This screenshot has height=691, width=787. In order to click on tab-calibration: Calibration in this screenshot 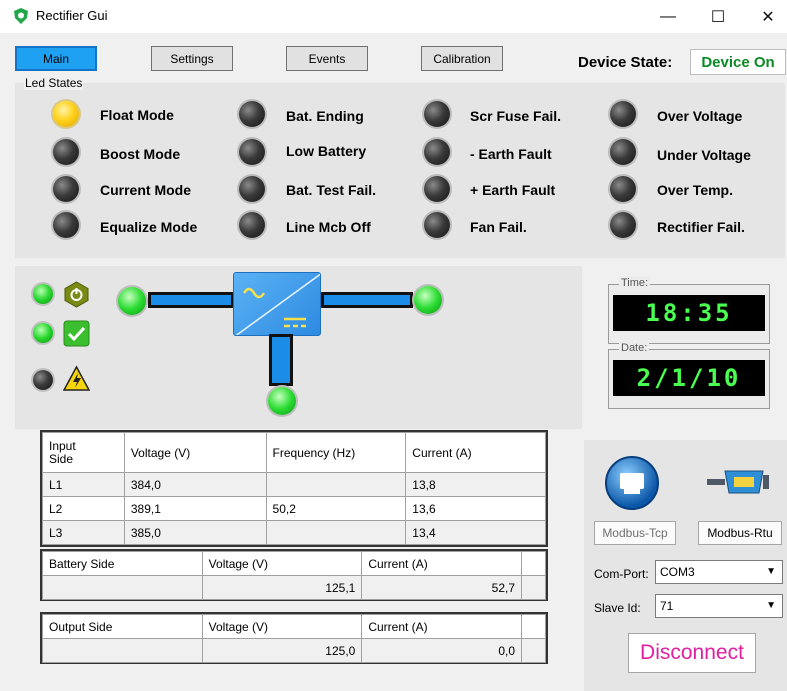, I will do `click(462, 58)`.